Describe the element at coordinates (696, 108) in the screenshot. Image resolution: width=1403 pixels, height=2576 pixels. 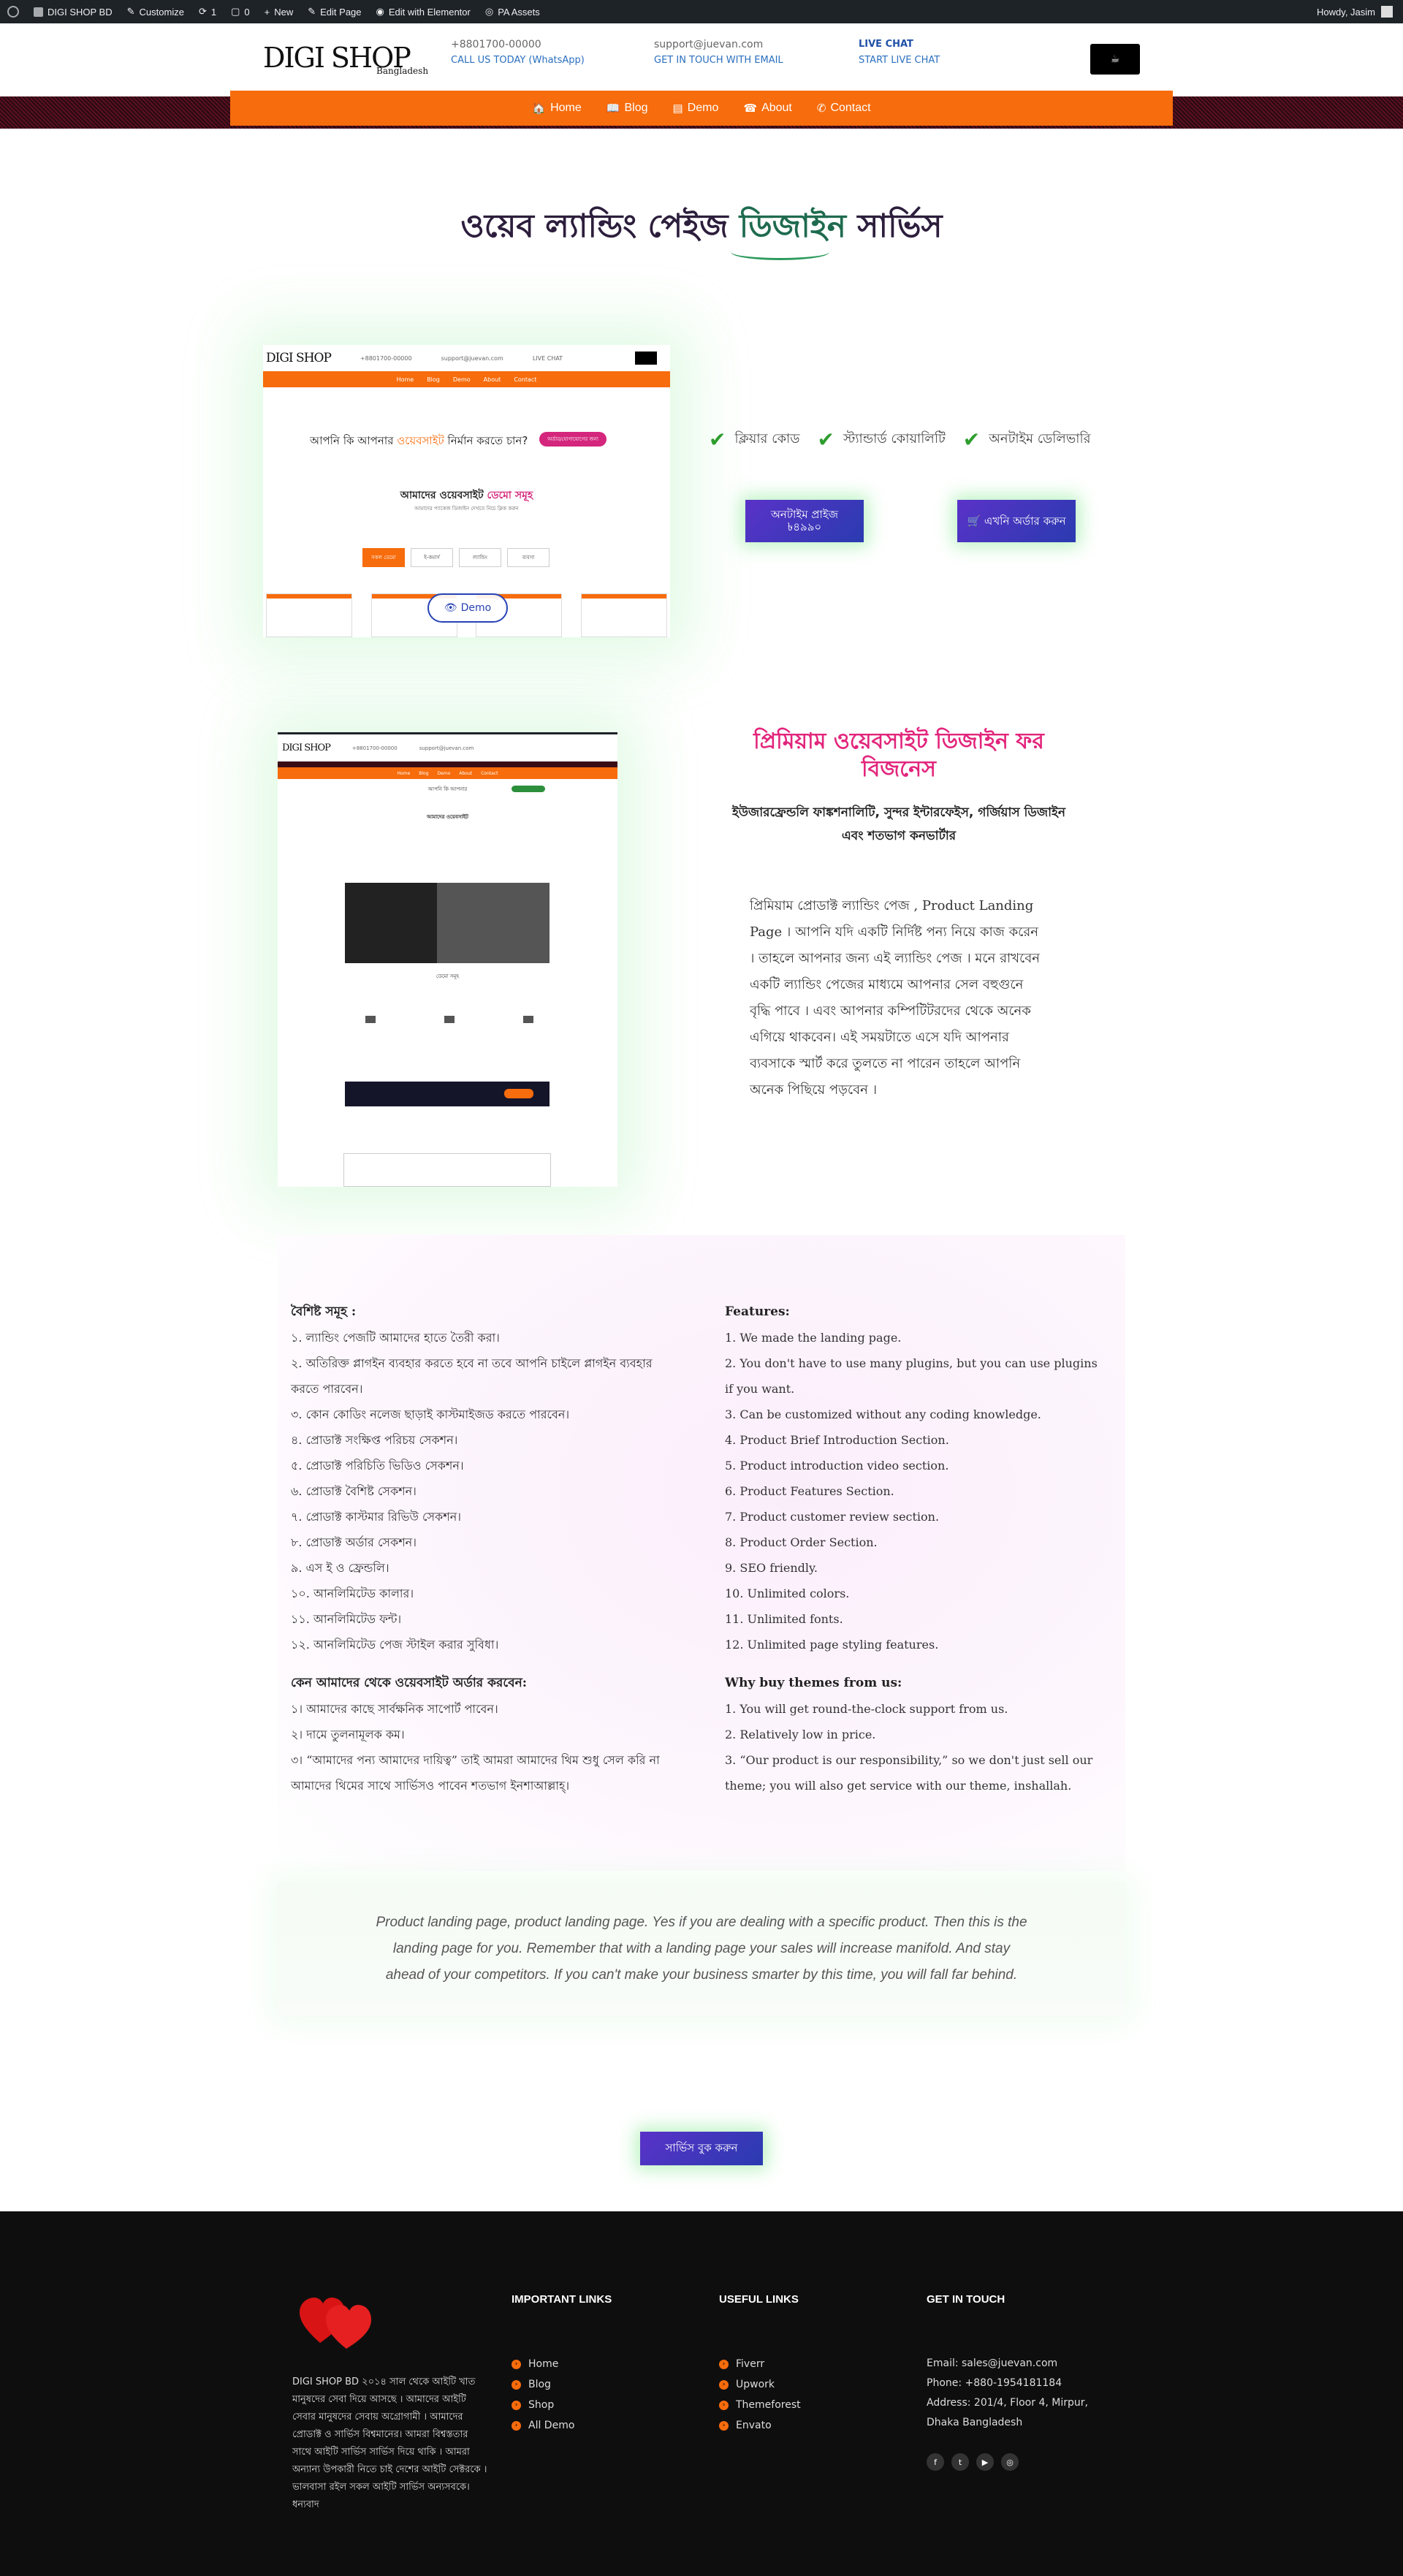
I see `nav-demo: ▤ Demo` at that location.